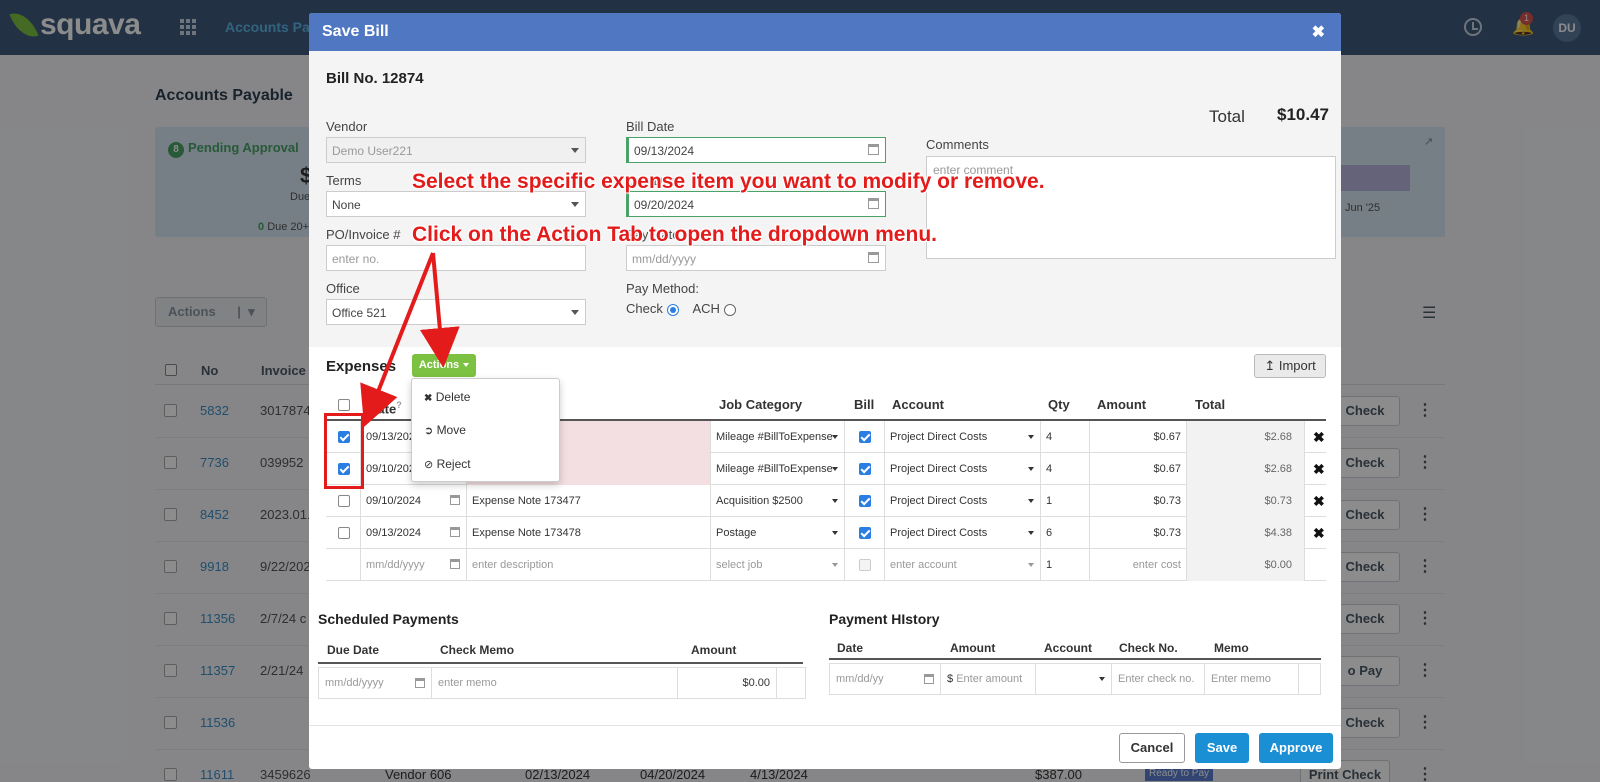 The image size is (1600, 782). I want to click on annotation-arrows, so click(410, 339).